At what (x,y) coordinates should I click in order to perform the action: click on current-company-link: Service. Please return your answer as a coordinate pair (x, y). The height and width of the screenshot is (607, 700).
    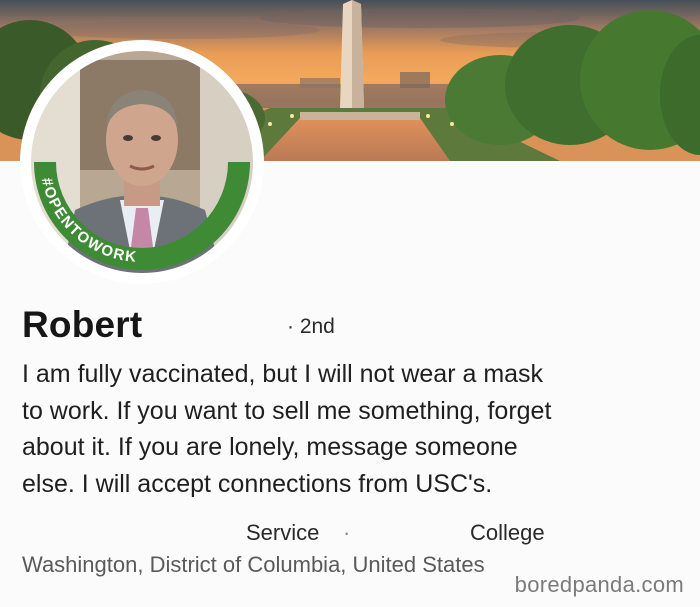
    Looking at the image, I should click on (282, 533).